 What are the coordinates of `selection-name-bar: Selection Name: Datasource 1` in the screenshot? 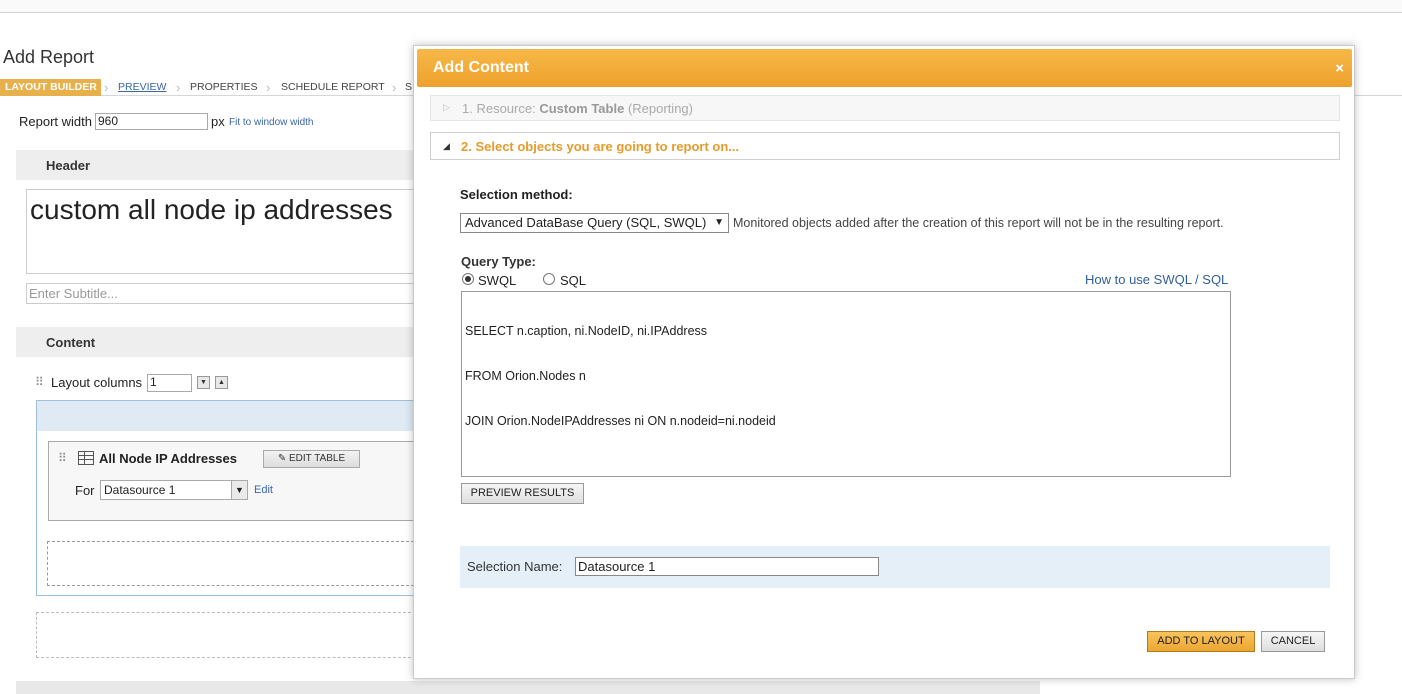 It's located at (895, 567).